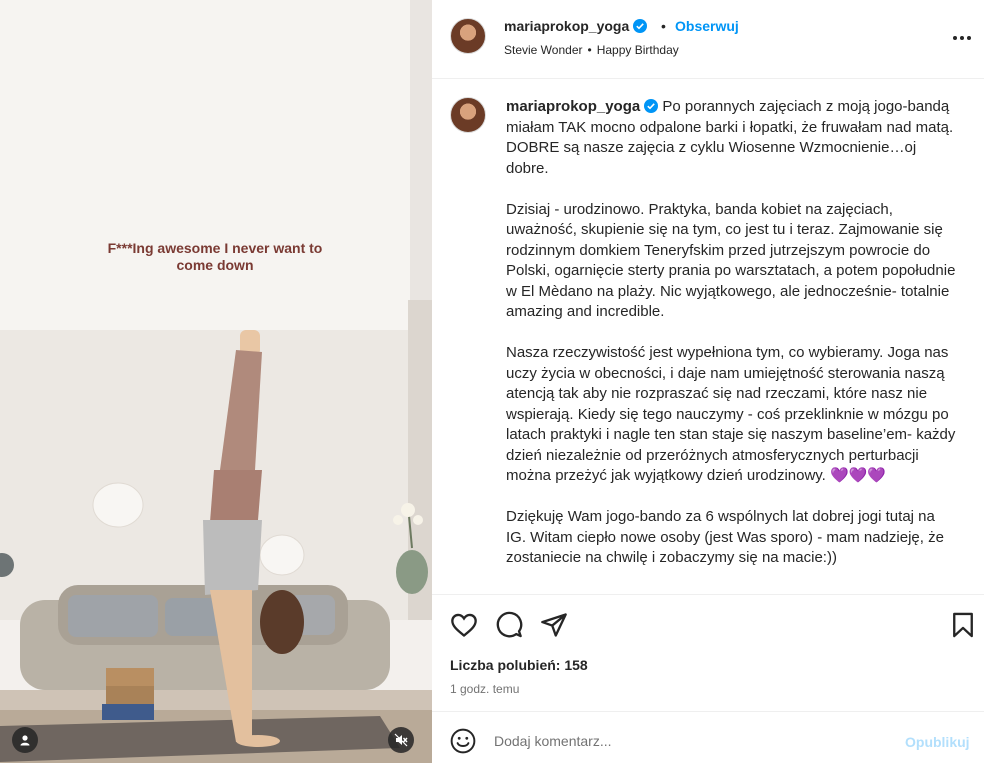 The width and height of the screenshot is (984, 763). I want to click on comment-icon, so click(509, 625).